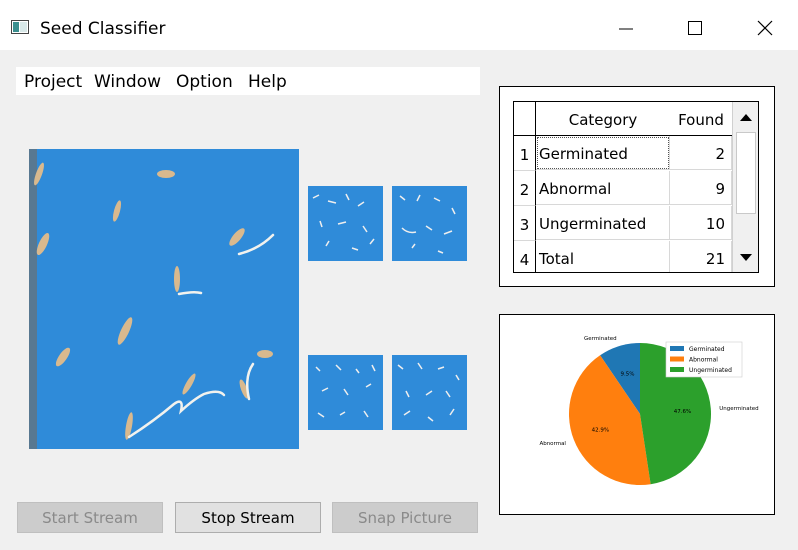 This screenshot has height=550, width=798. What do you see at coordinates (701, 188) in the screenshot?
I see `cell-found: 9` at bounding box center [701, 188].